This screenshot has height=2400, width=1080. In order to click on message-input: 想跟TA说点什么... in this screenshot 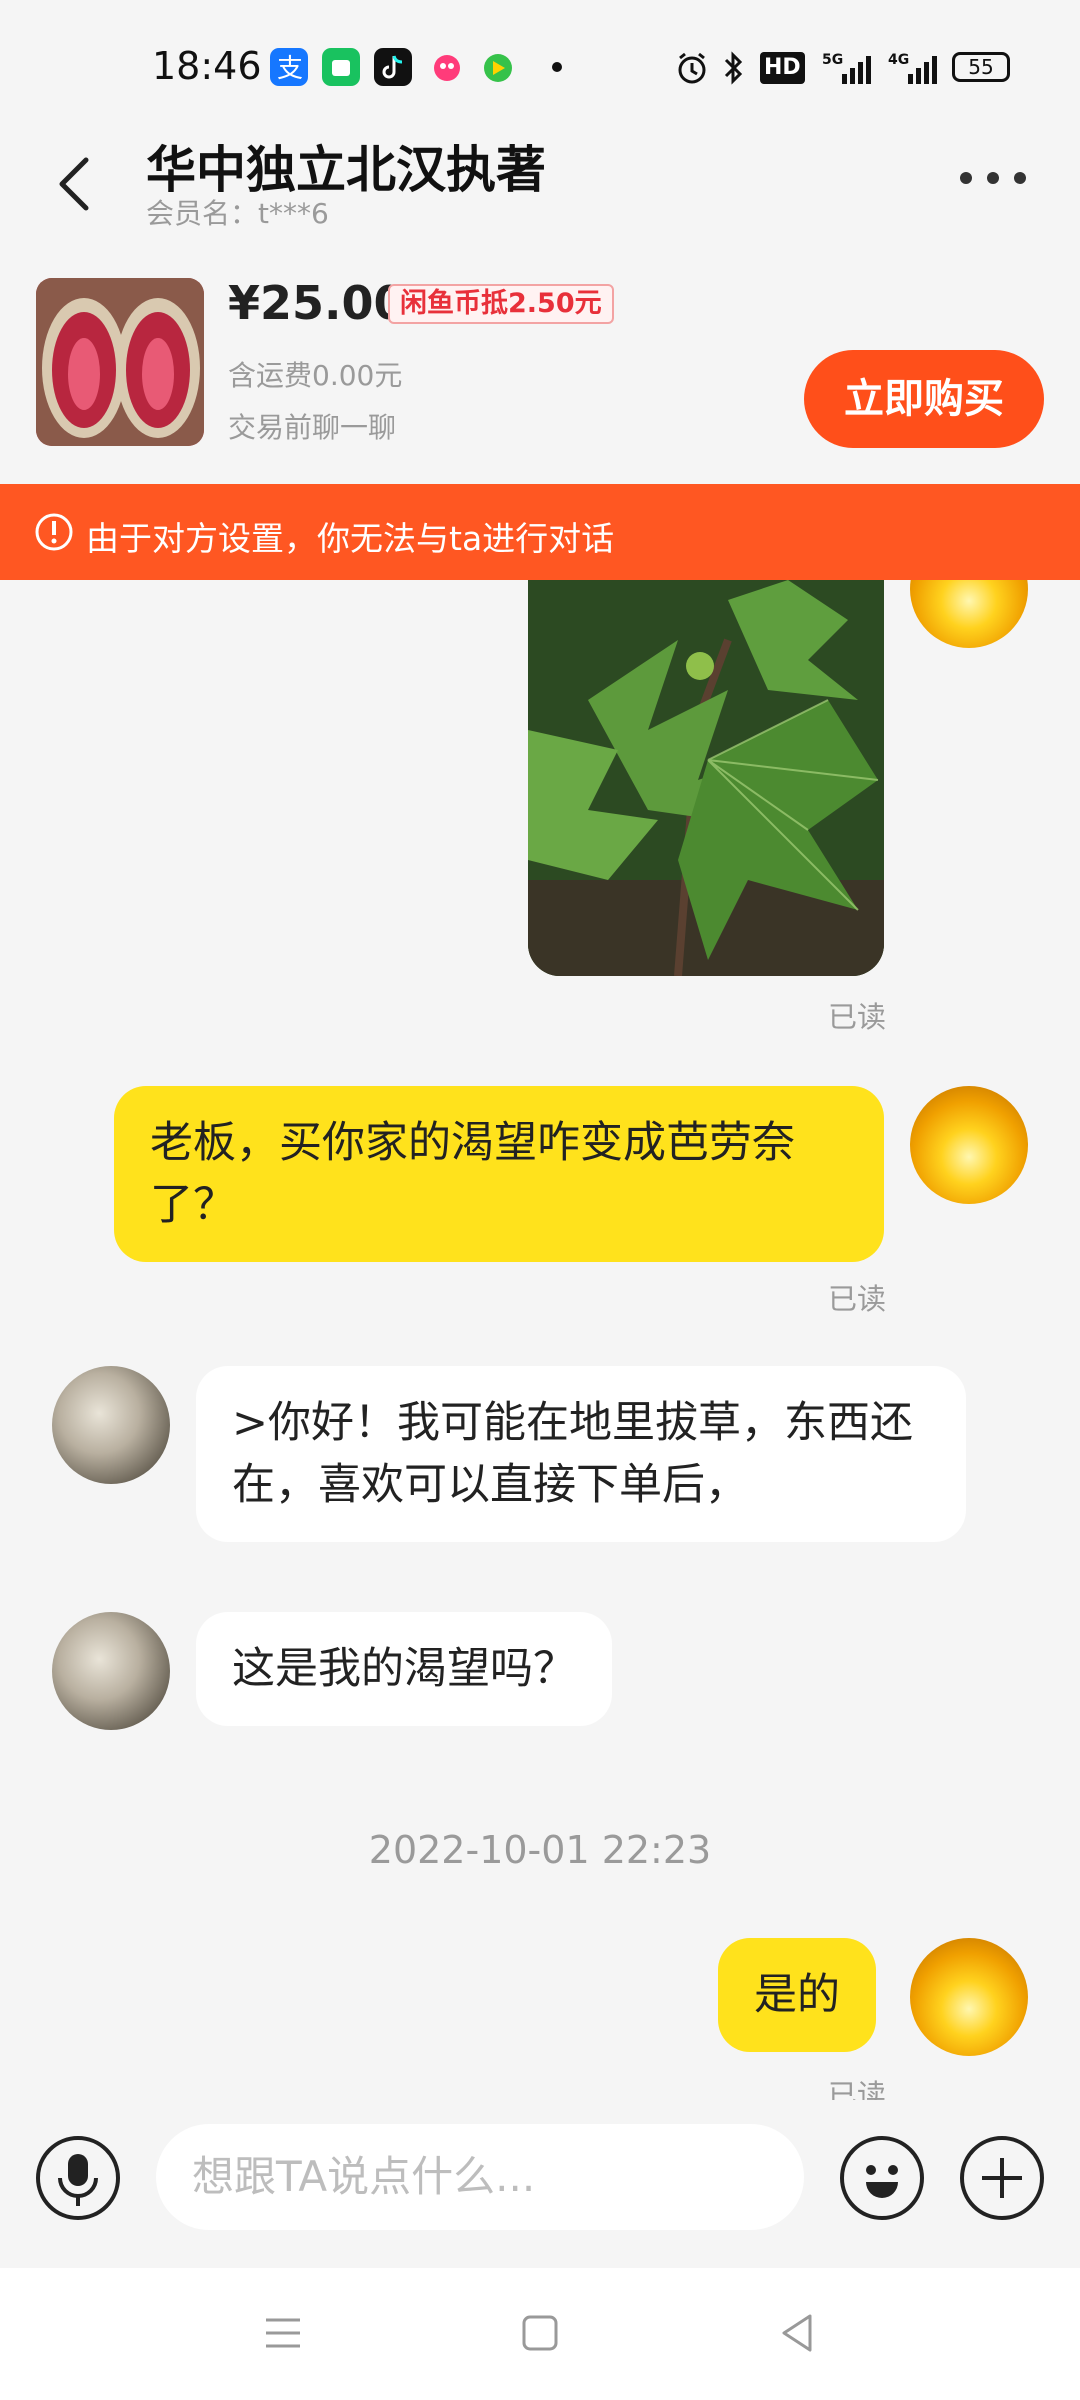, I will do `click(480, 2177)`.